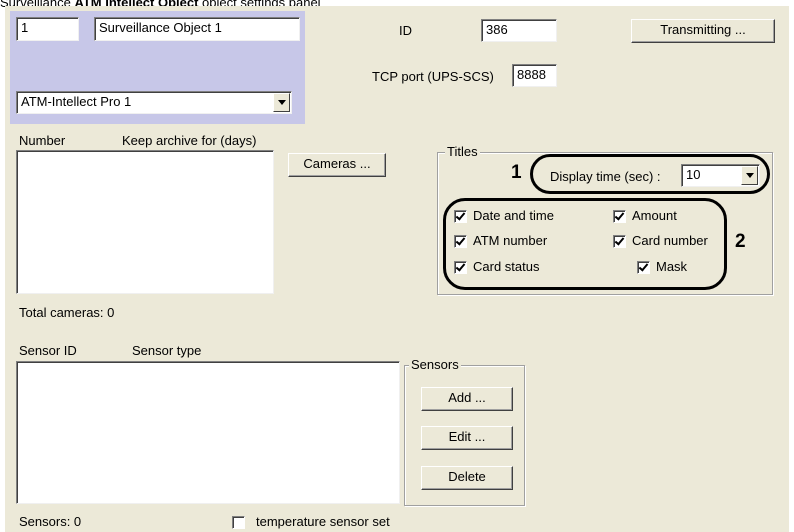  I want to click on sensors-list, so click(208, 432).